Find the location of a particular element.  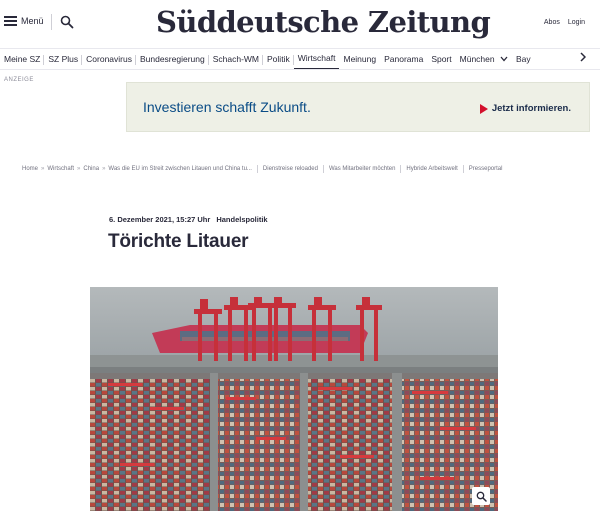

zoom-button is located at coordinates (481, 496).